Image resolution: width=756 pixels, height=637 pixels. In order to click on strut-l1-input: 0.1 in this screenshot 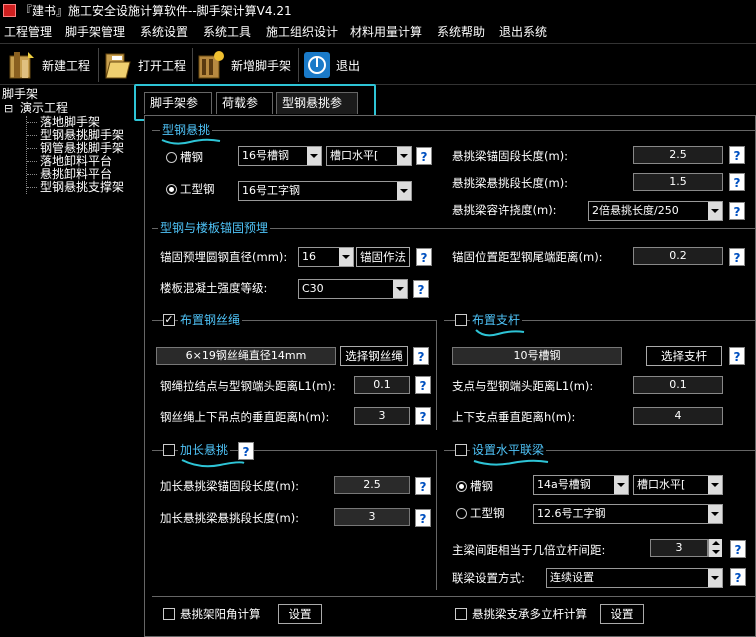, I will do `click(678, 385)`.